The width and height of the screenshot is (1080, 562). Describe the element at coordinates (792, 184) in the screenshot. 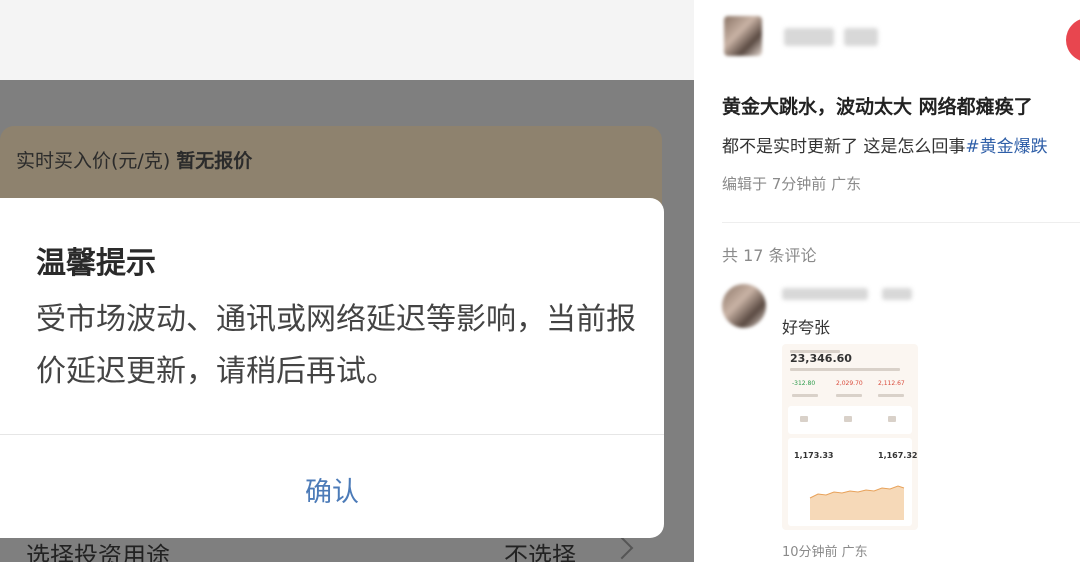

I see `post-meta: 编辑于 7分钟前 广东` at that location.